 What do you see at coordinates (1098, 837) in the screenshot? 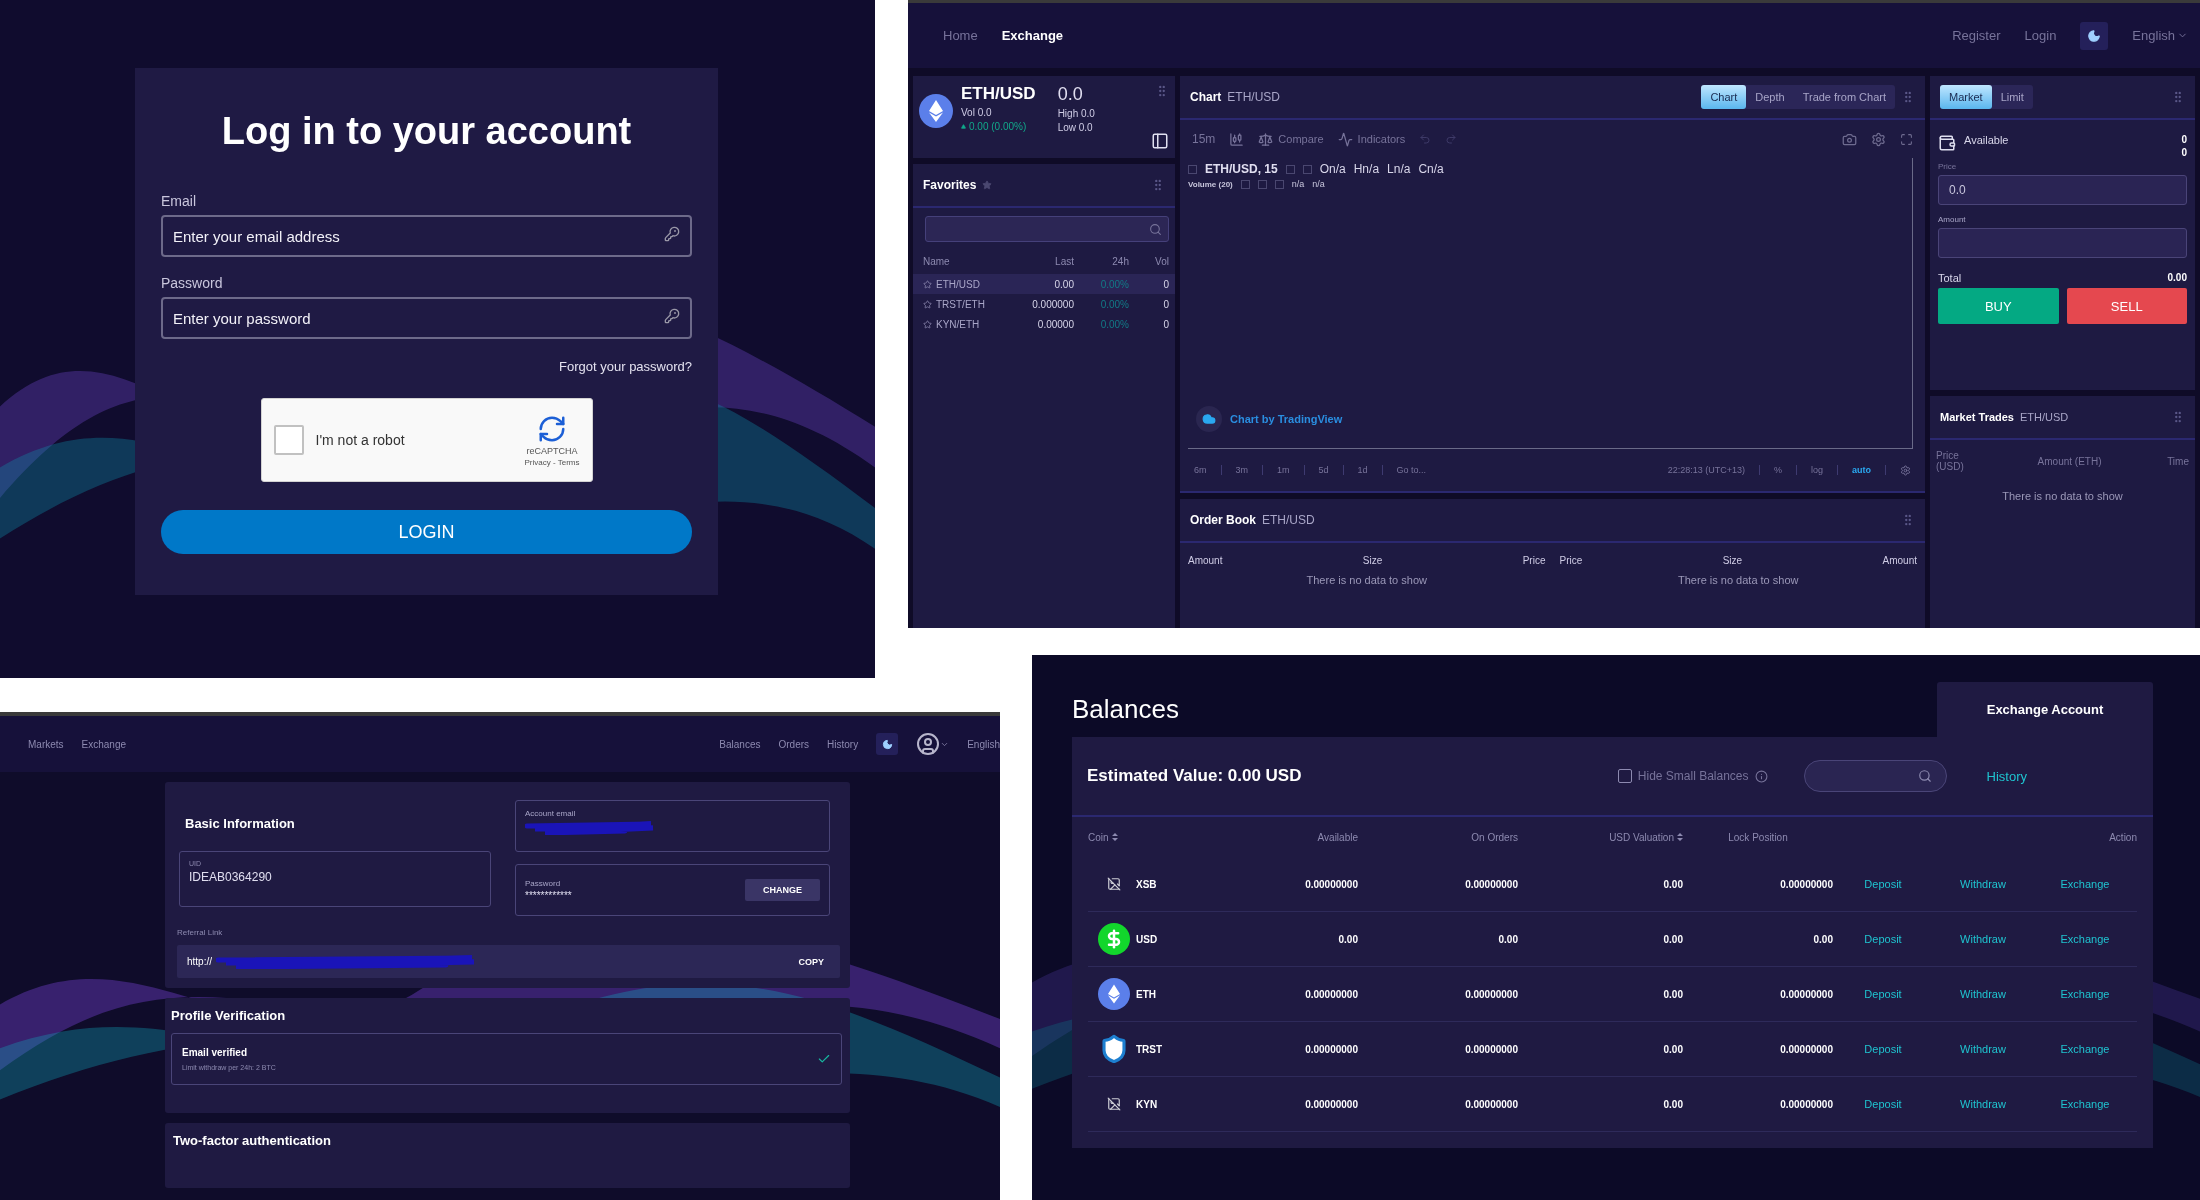
I see `column-header: Coin` at bounding box center [1098, 837].